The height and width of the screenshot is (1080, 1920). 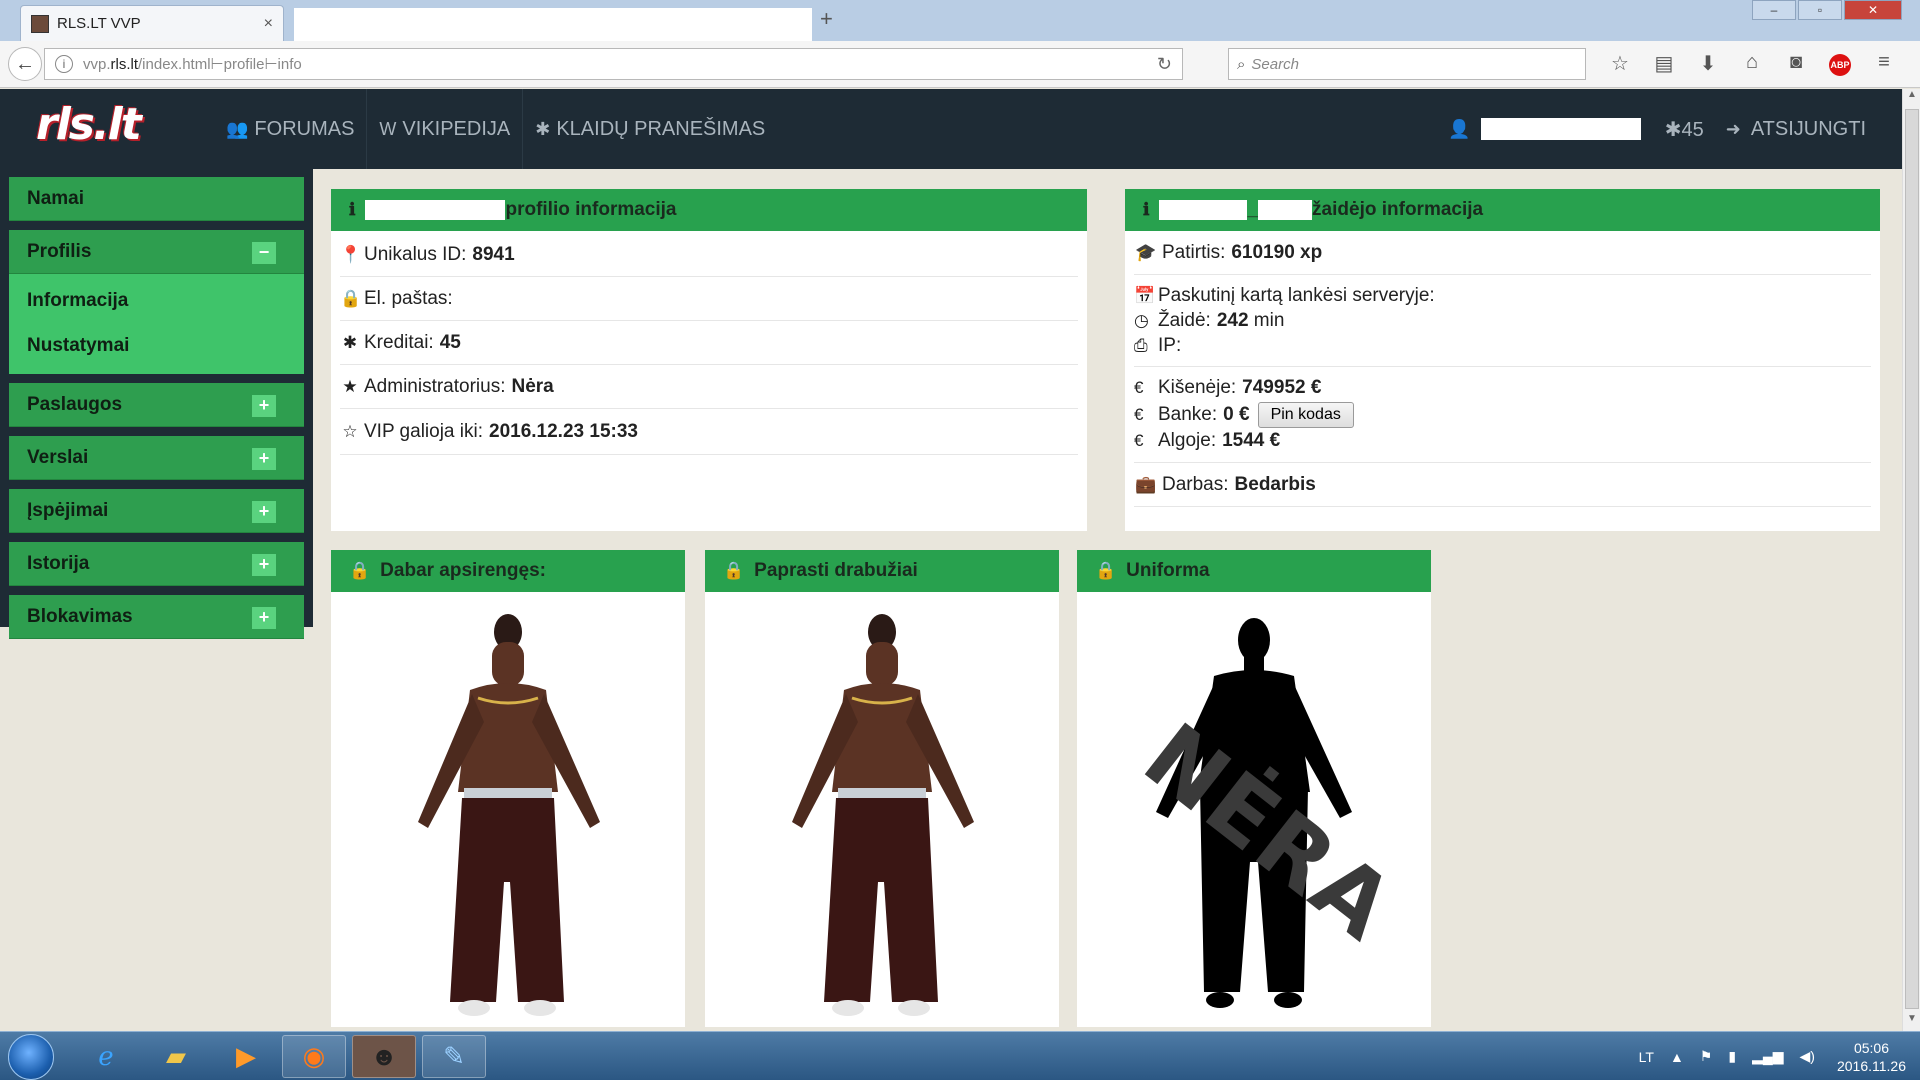 What do you see at coordinates (1251, 440) in the screenshot?
I see `row-value: 1544 €` at bounding box center [1251, 440].